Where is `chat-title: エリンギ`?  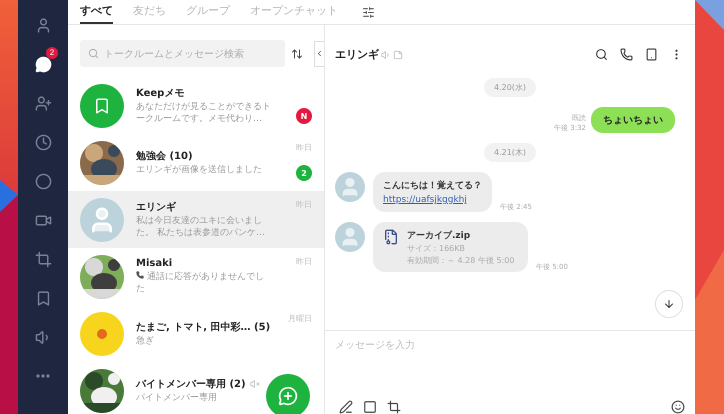 chat-title: エリンギ is located at coordinates (357, 54).